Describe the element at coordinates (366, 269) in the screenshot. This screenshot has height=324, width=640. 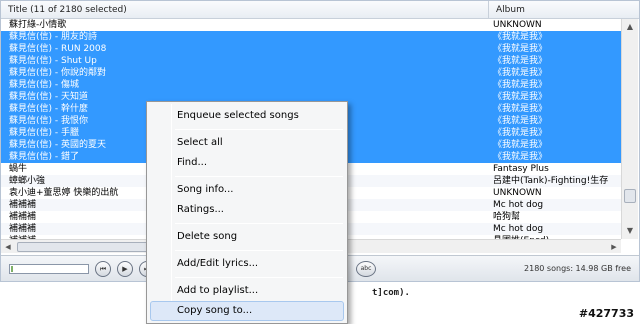
I see `abc-lyrics-button: abc` at that location.